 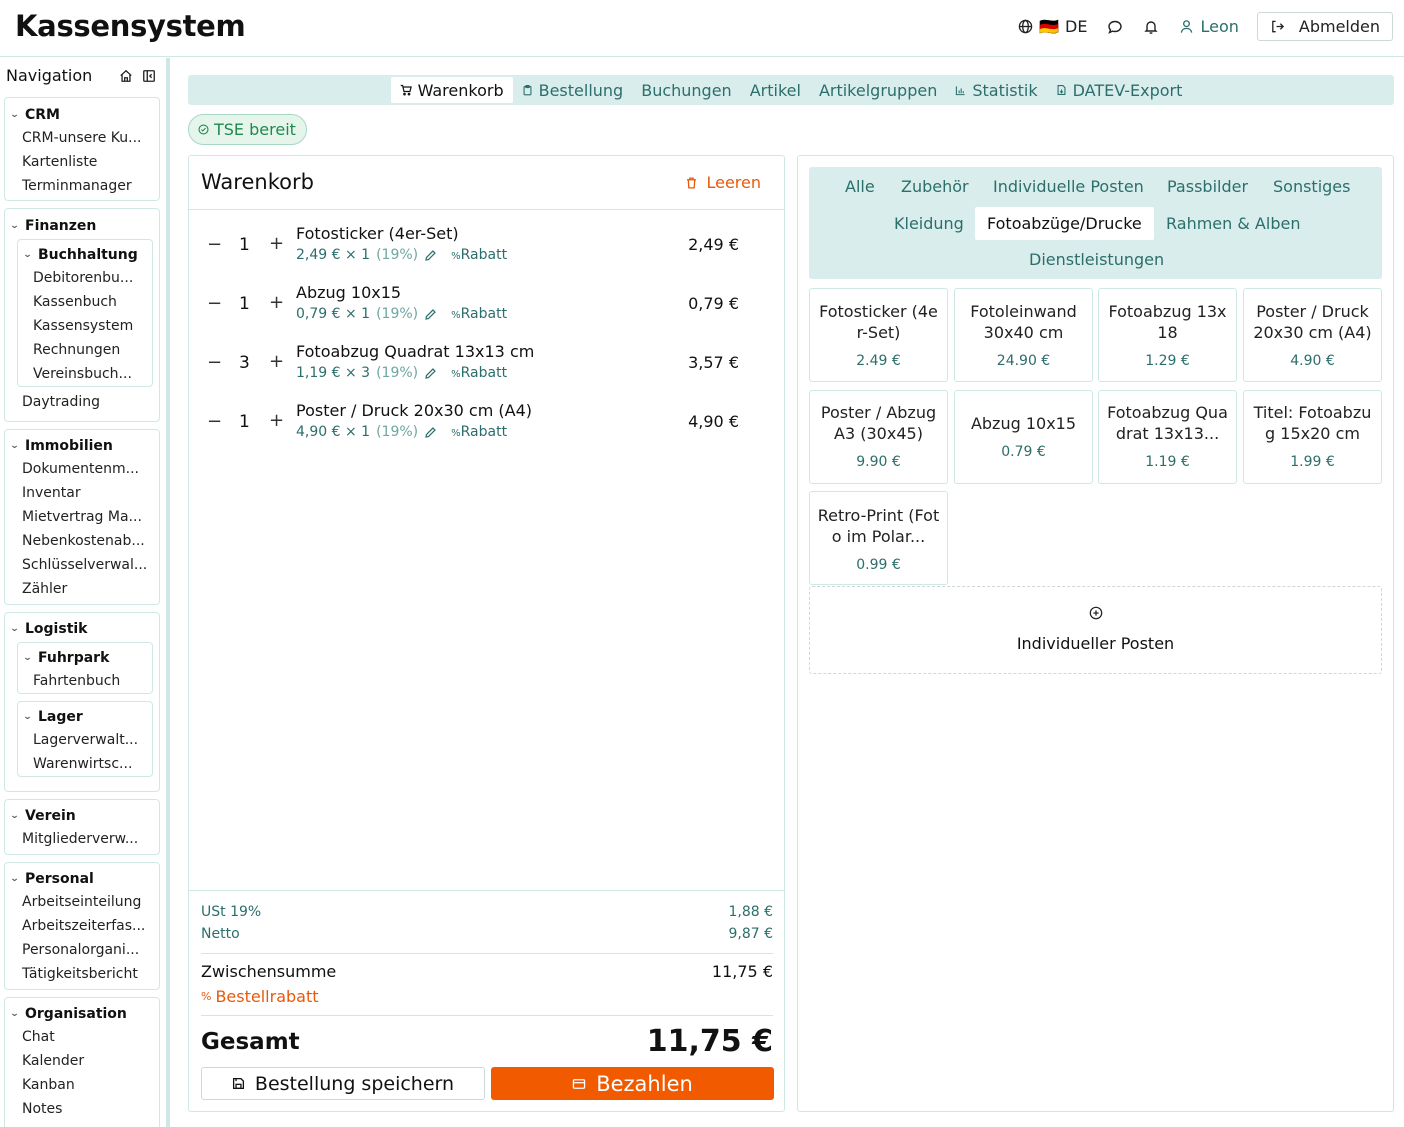 I want to click on category-passbilder: Passbilder, so click(x=1207, y=186).